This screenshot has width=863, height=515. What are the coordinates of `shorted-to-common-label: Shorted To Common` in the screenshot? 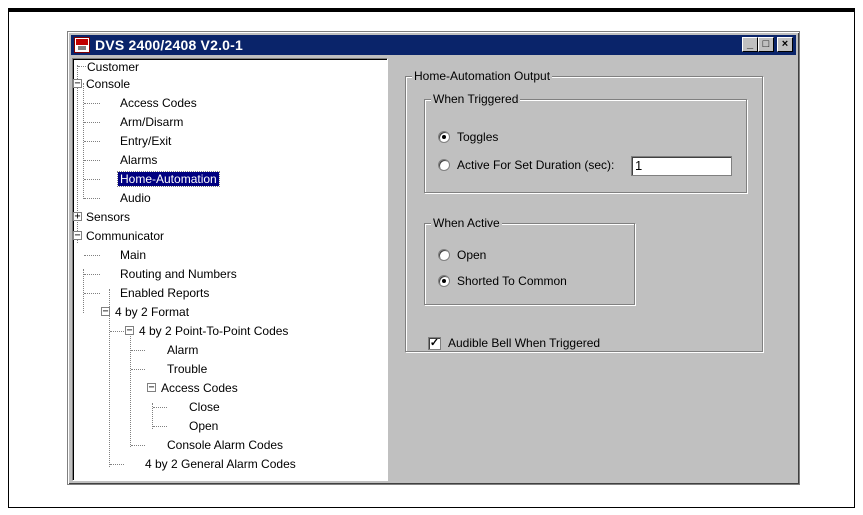 It's located at (512, 281).